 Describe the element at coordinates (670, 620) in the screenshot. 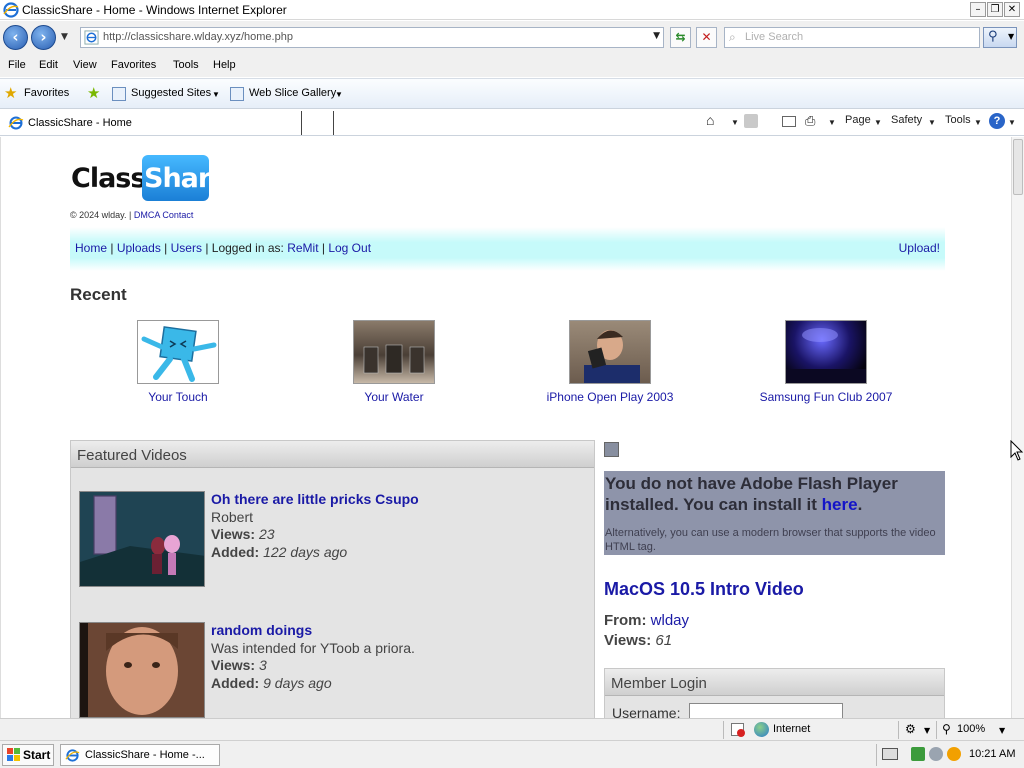

I see `uploader-link: wlday` at that location.